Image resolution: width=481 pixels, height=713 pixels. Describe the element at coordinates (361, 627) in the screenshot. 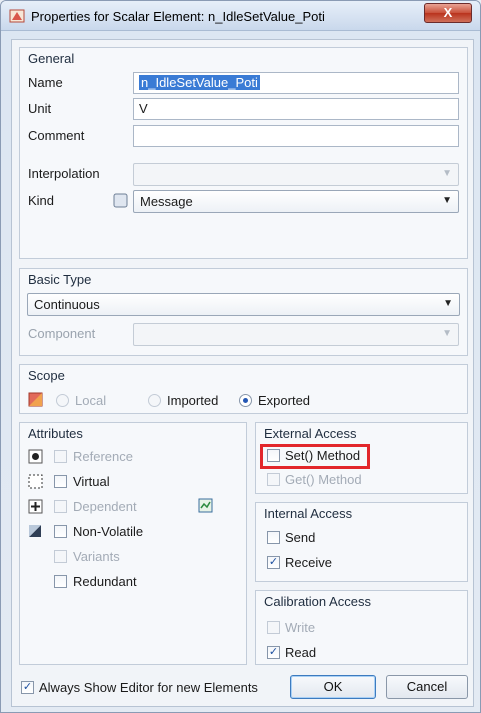

I see `calibration-access-group: Calibration Access Write ✓ Read` at that location.